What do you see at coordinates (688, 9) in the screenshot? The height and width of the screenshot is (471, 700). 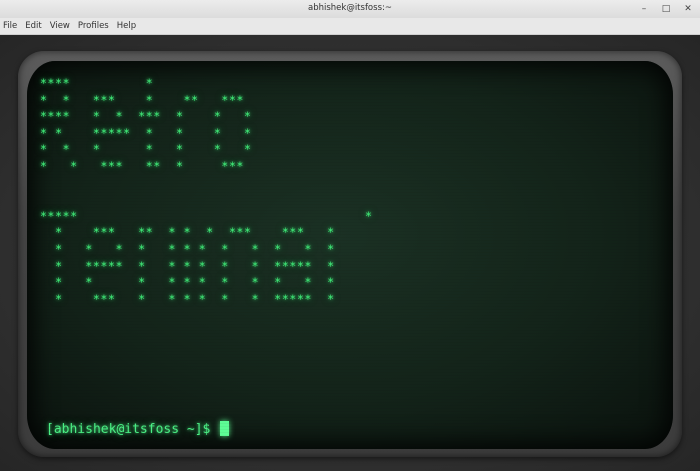 I see `close-button: ✕` at bounding box center [688, 9].